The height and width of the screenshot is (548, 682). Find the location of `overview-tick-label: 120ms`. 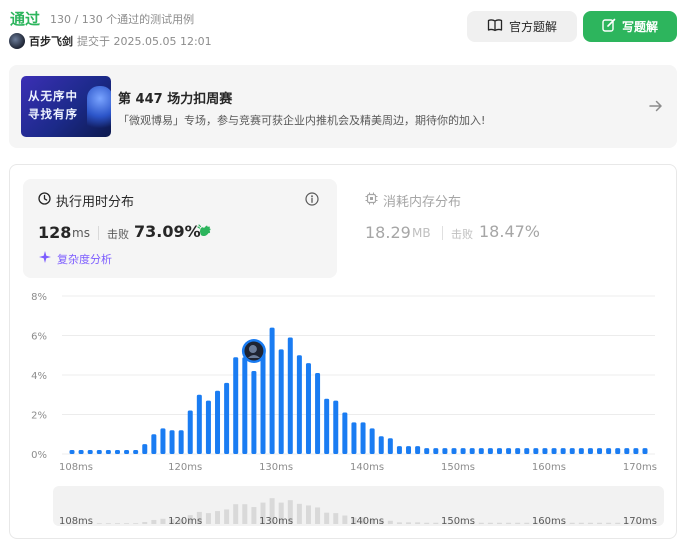

overview-tick-label: 120ms is located at coordinates (185, 521).